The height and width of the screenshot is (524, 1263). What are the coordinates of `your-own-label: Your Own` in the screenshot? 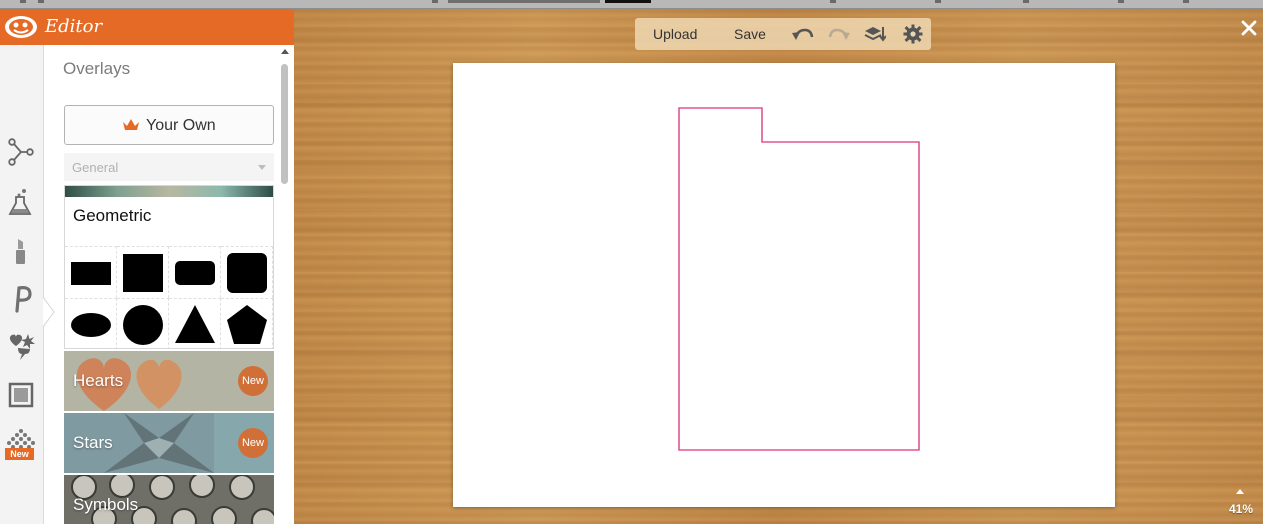 It's located at (181, 125).